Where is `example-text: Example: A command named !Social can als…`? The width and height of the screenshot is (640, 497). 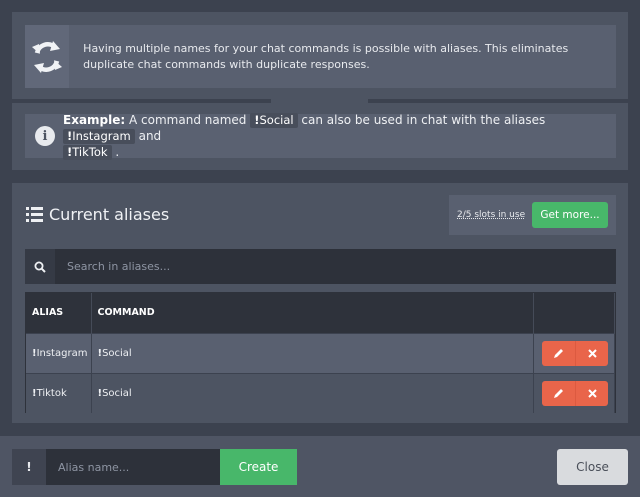
example-text: Example: A command named !Social can als… is located at coordinates (339, 136).